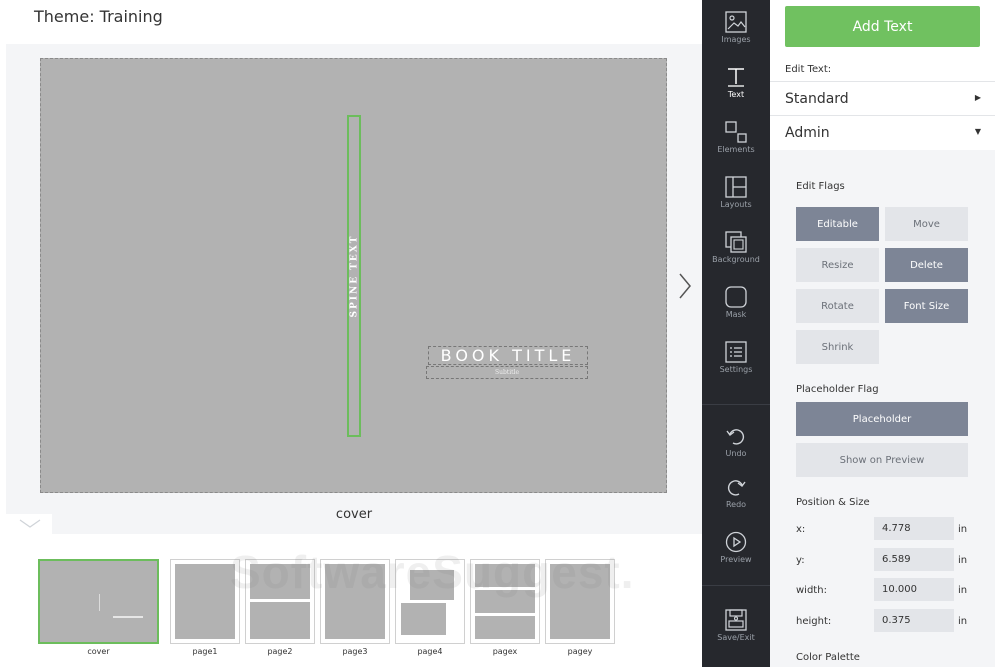  I want to click on theme-title: Theme: Training, so click(98, 16).